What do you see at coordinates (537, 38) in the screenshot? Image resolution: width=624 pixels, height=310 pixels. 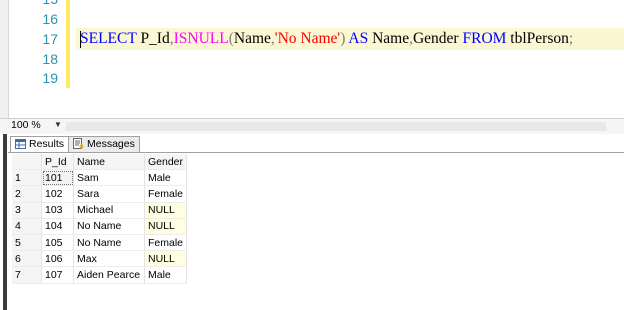 I see `identifier-token: tblPerson` at bounding box center [537, 38].